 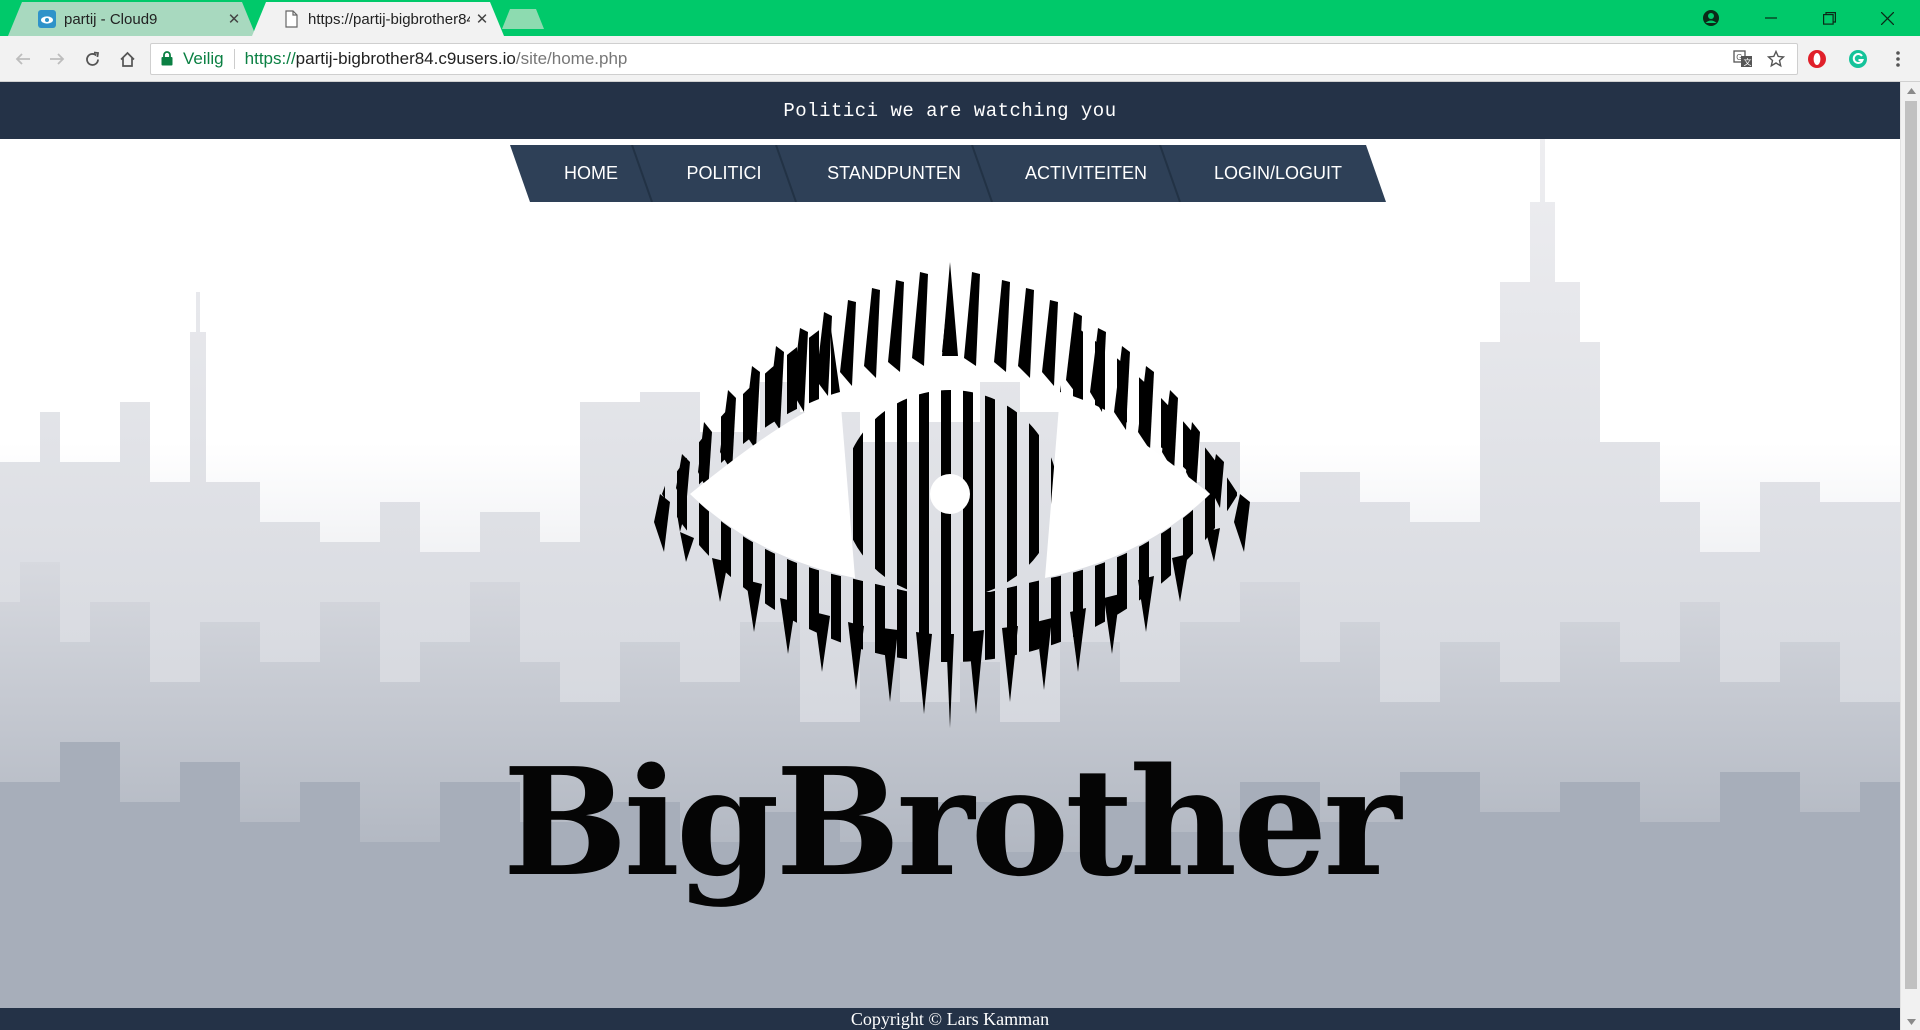 I want to click on url-path: /site/home.php, so click(x=571, y=58).